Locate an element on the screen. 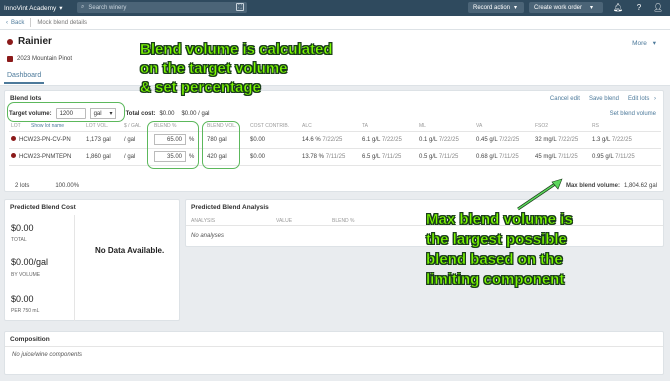 The image size is (670, 381). col-fso2: FSO2 is located at coordinates (561, 127).